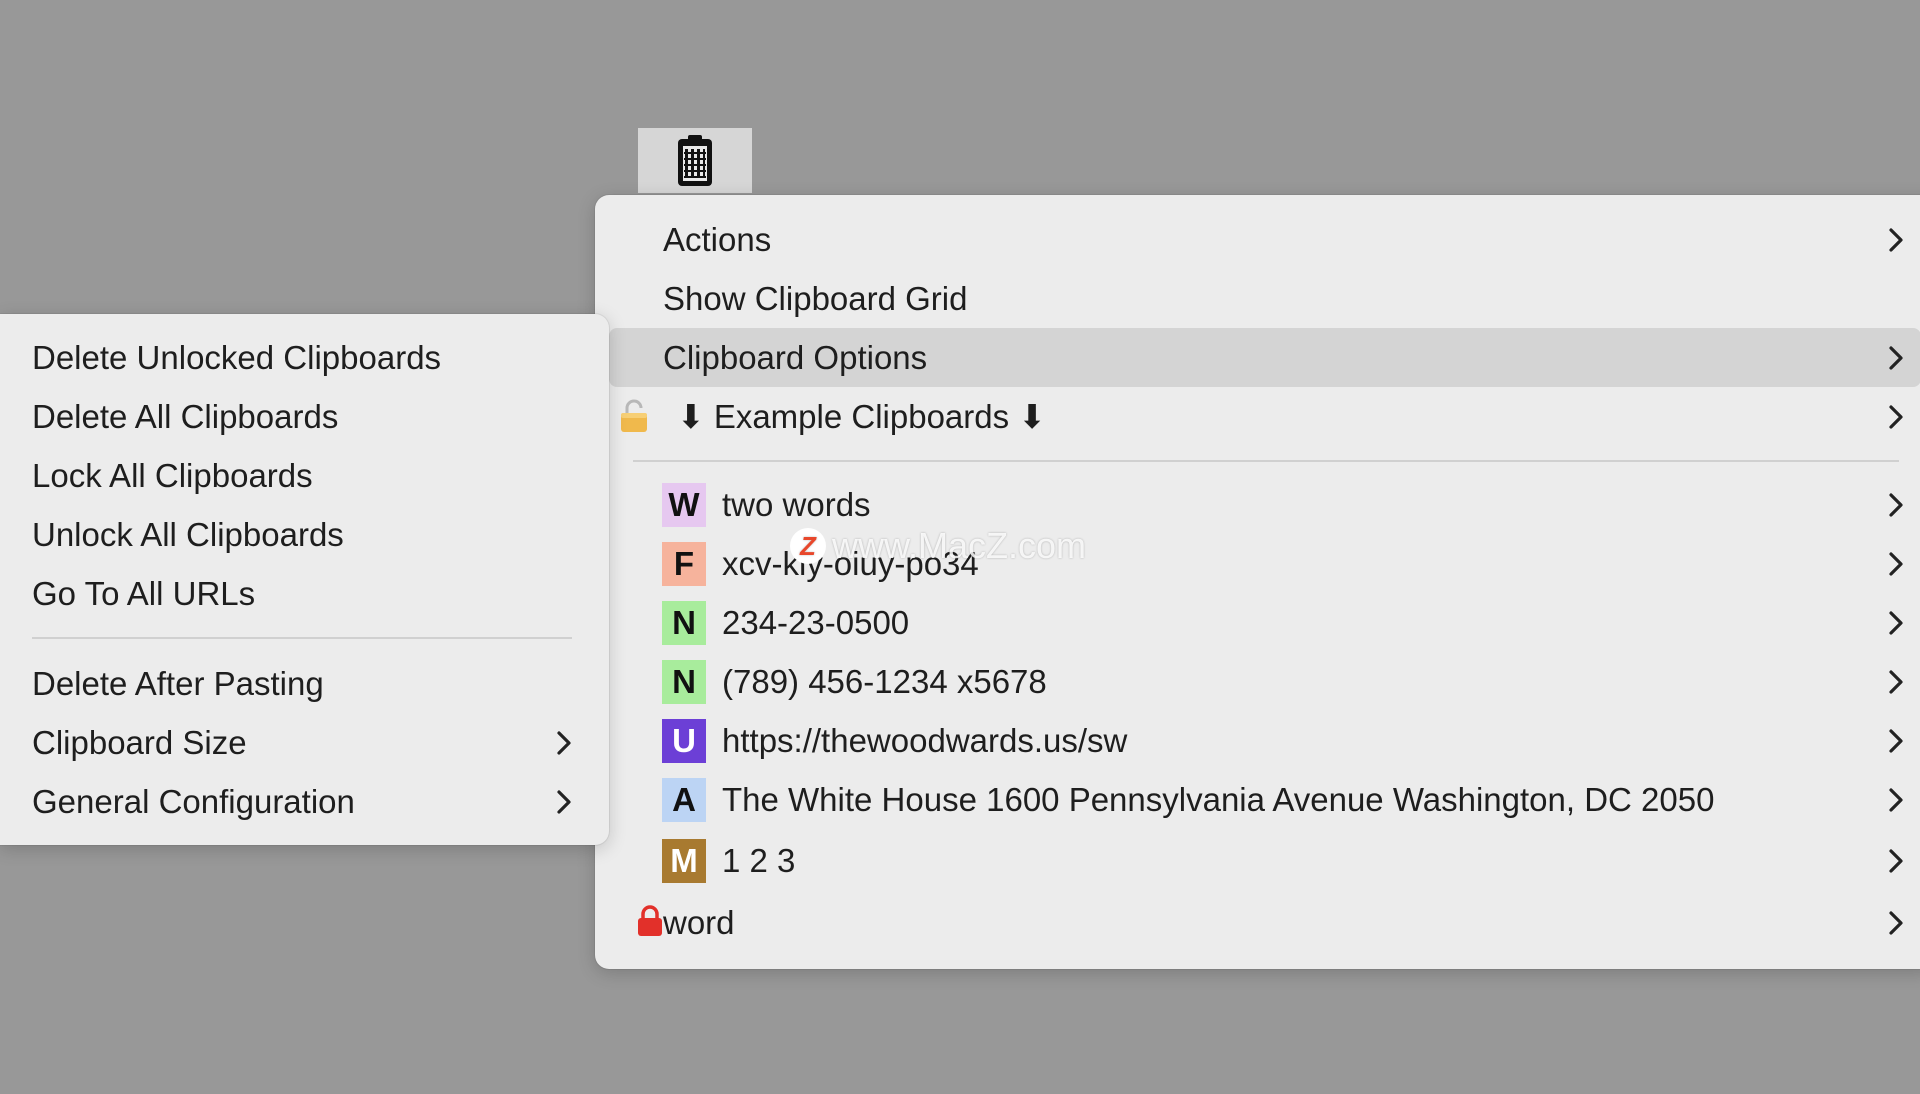 Image resolution: width=1920 pixels, height=1094 pixels. What do you see at coordinates (1264, 740) in the screenshot?
I see `clipboard-item: U https://thewoodwards.us/sw` at bounding box center [1264, 740].